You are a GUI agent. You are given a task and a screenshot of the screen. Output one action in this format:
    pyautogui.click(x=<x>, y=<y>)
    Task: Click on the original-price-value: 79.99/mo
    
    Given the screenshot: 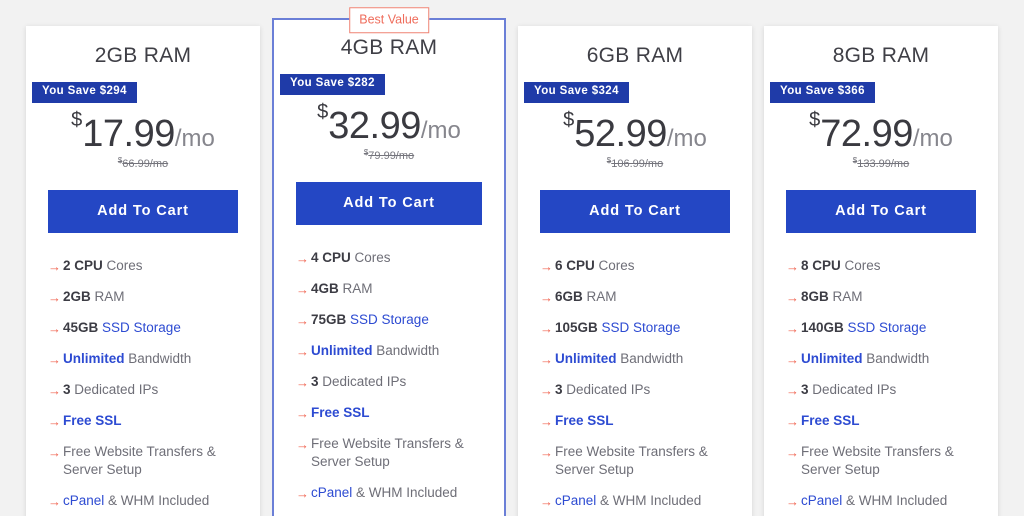 What is the action you would take?
    pyautogui.click(x=391, y=156)
    